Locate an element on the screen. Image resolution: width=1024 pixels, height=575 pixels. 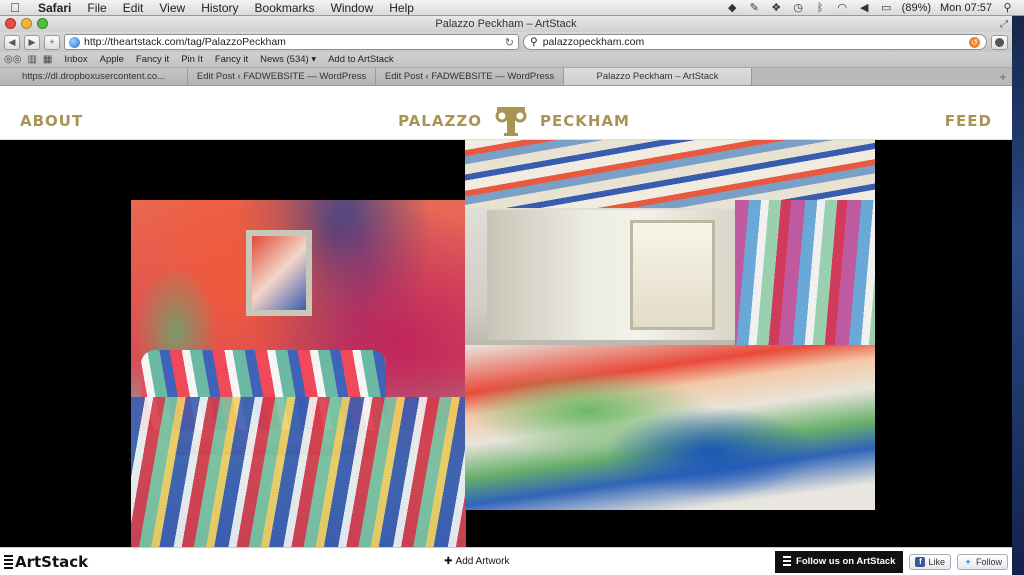
globe-icon is located at coordinates (74, 42).